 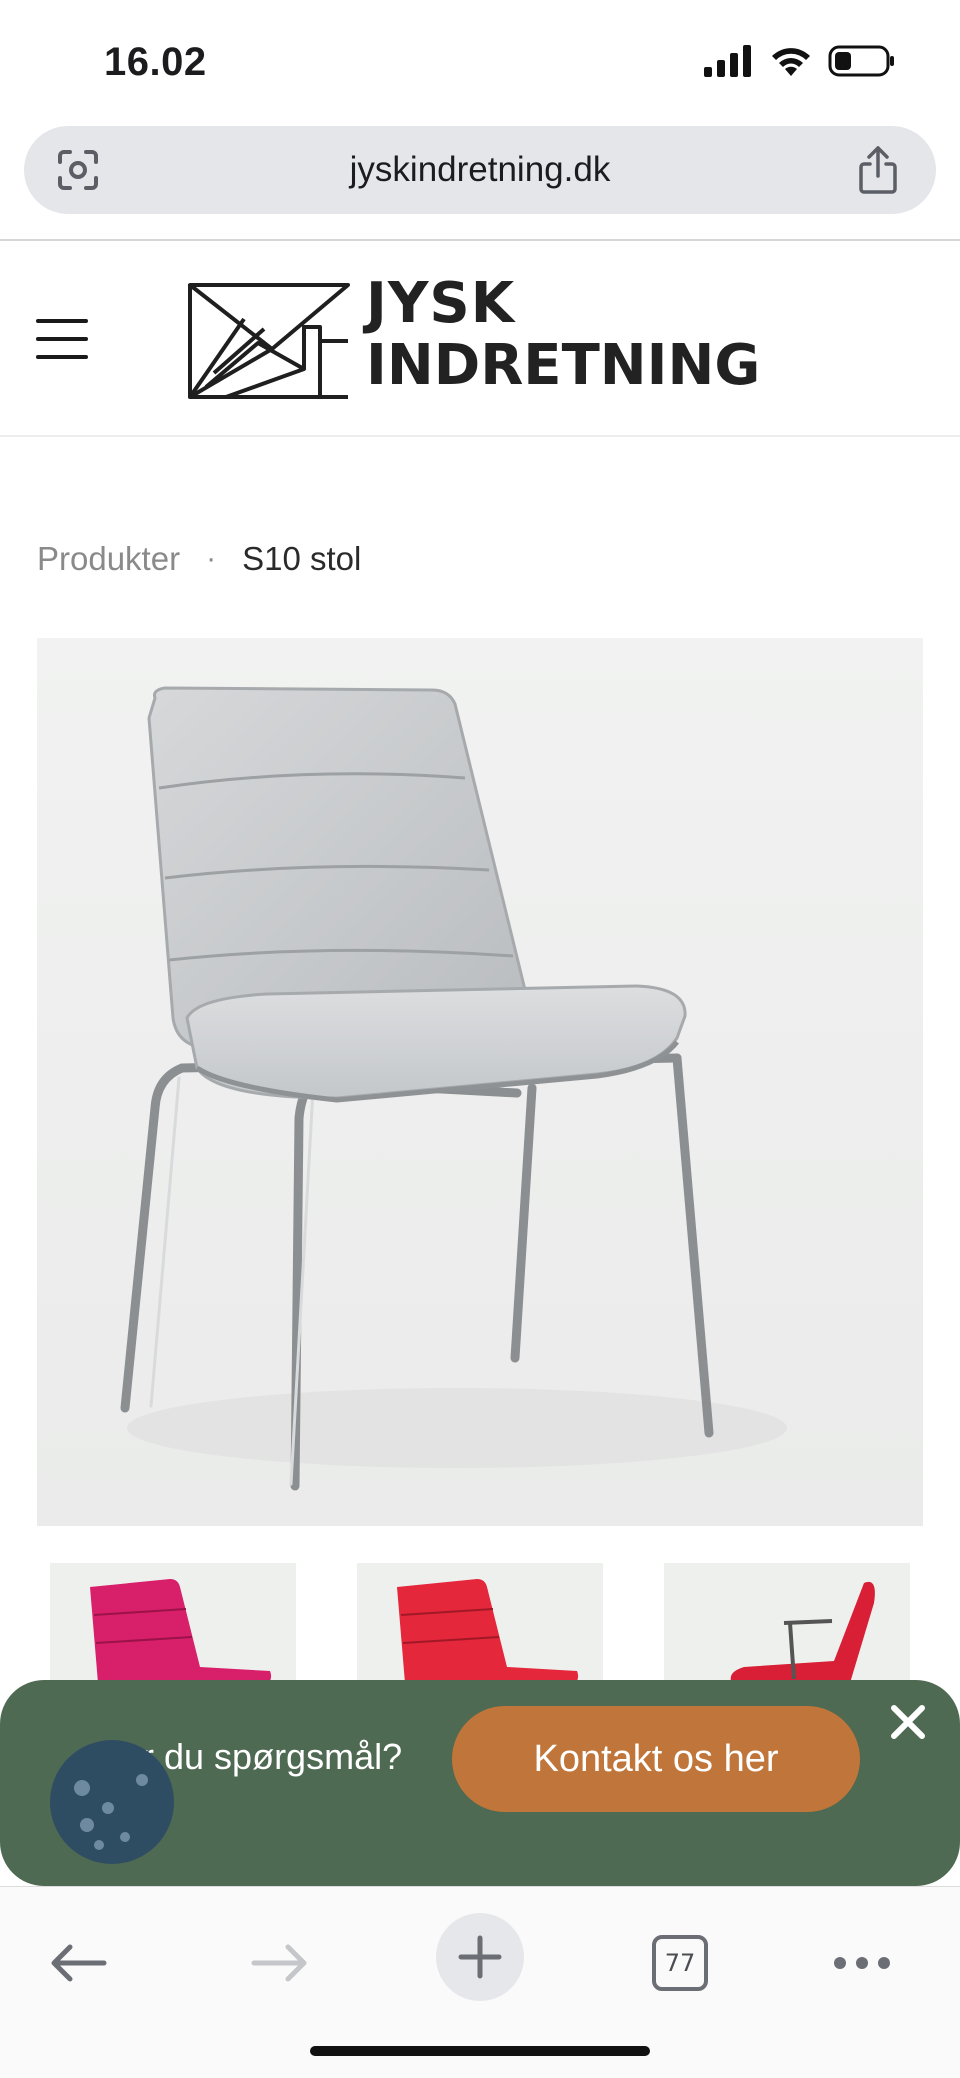 What do you see at coordinates (656, 1759) in the screenshot?
I see `contact-button: Kontakt os her` at bounding box center [656, 1759].